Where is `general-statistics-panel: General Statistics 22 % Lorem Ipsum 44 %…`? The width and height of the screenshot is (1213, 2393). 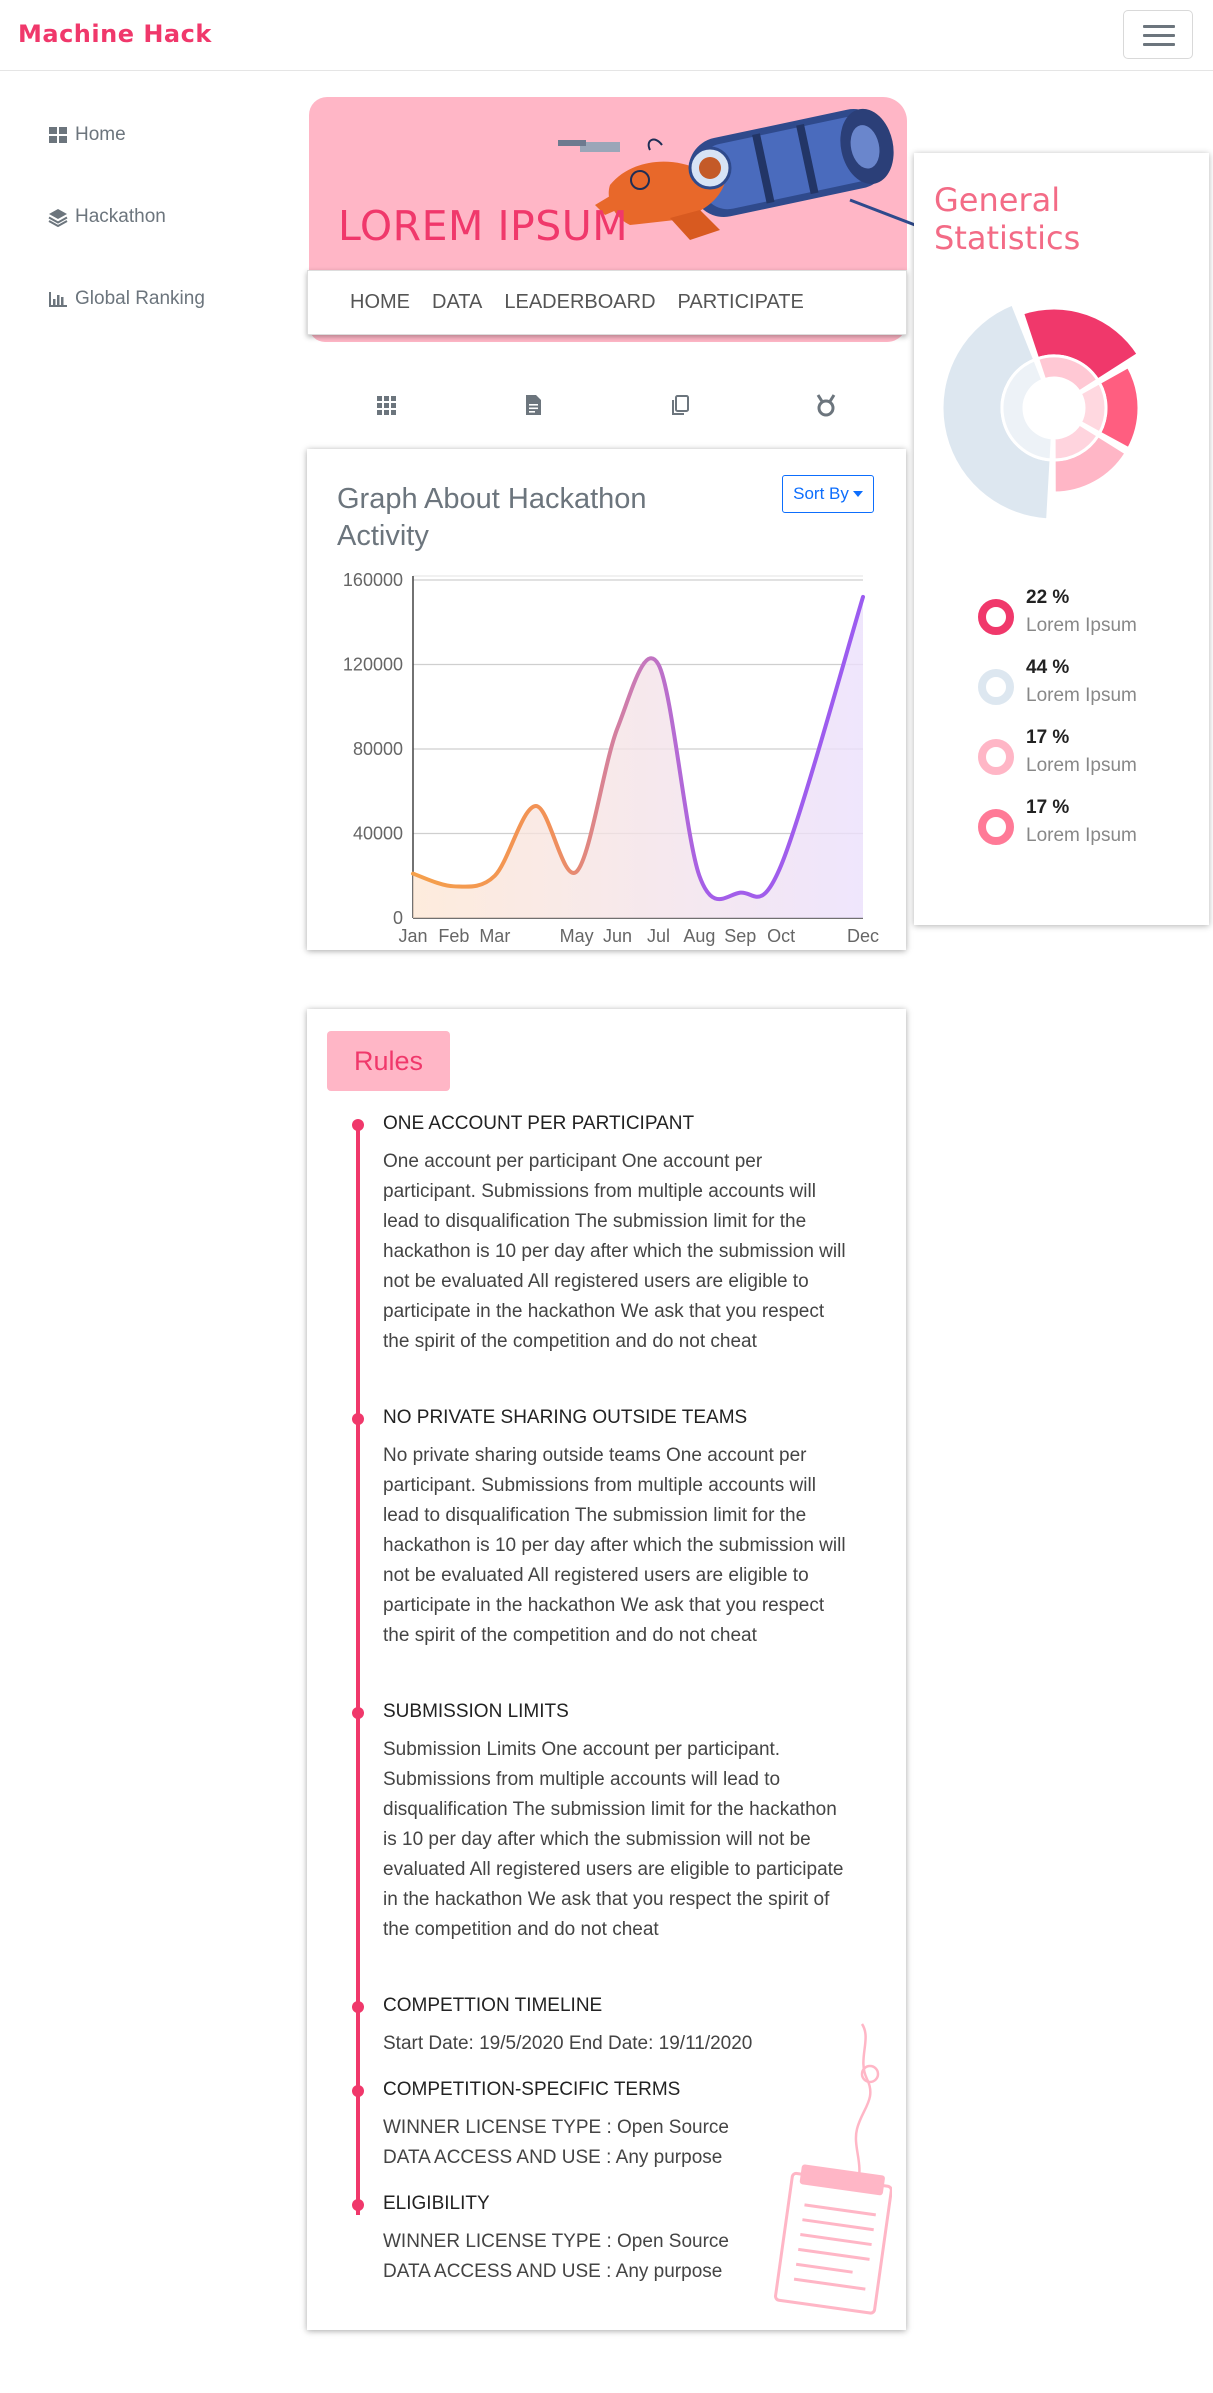 general-statistics-panel: General Statistics 22 % Lorem Ipsum 44 %… is located at coordinates (1061, 539).